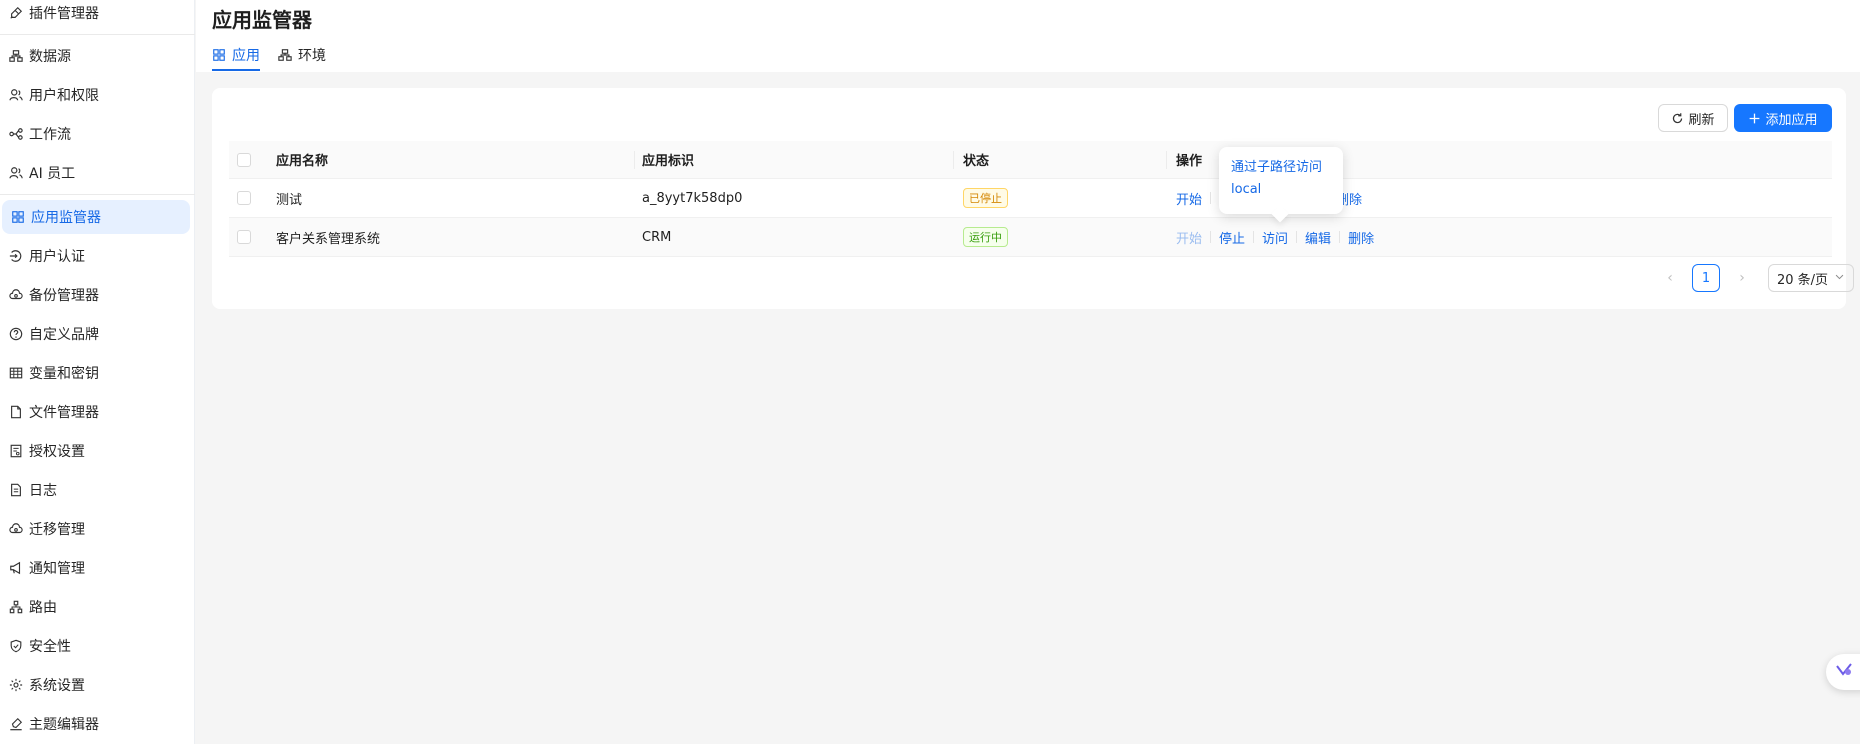 This screenshot has width=1860, height=744. I want to click on tab-bar: 应用 环境, so click(278, 55).